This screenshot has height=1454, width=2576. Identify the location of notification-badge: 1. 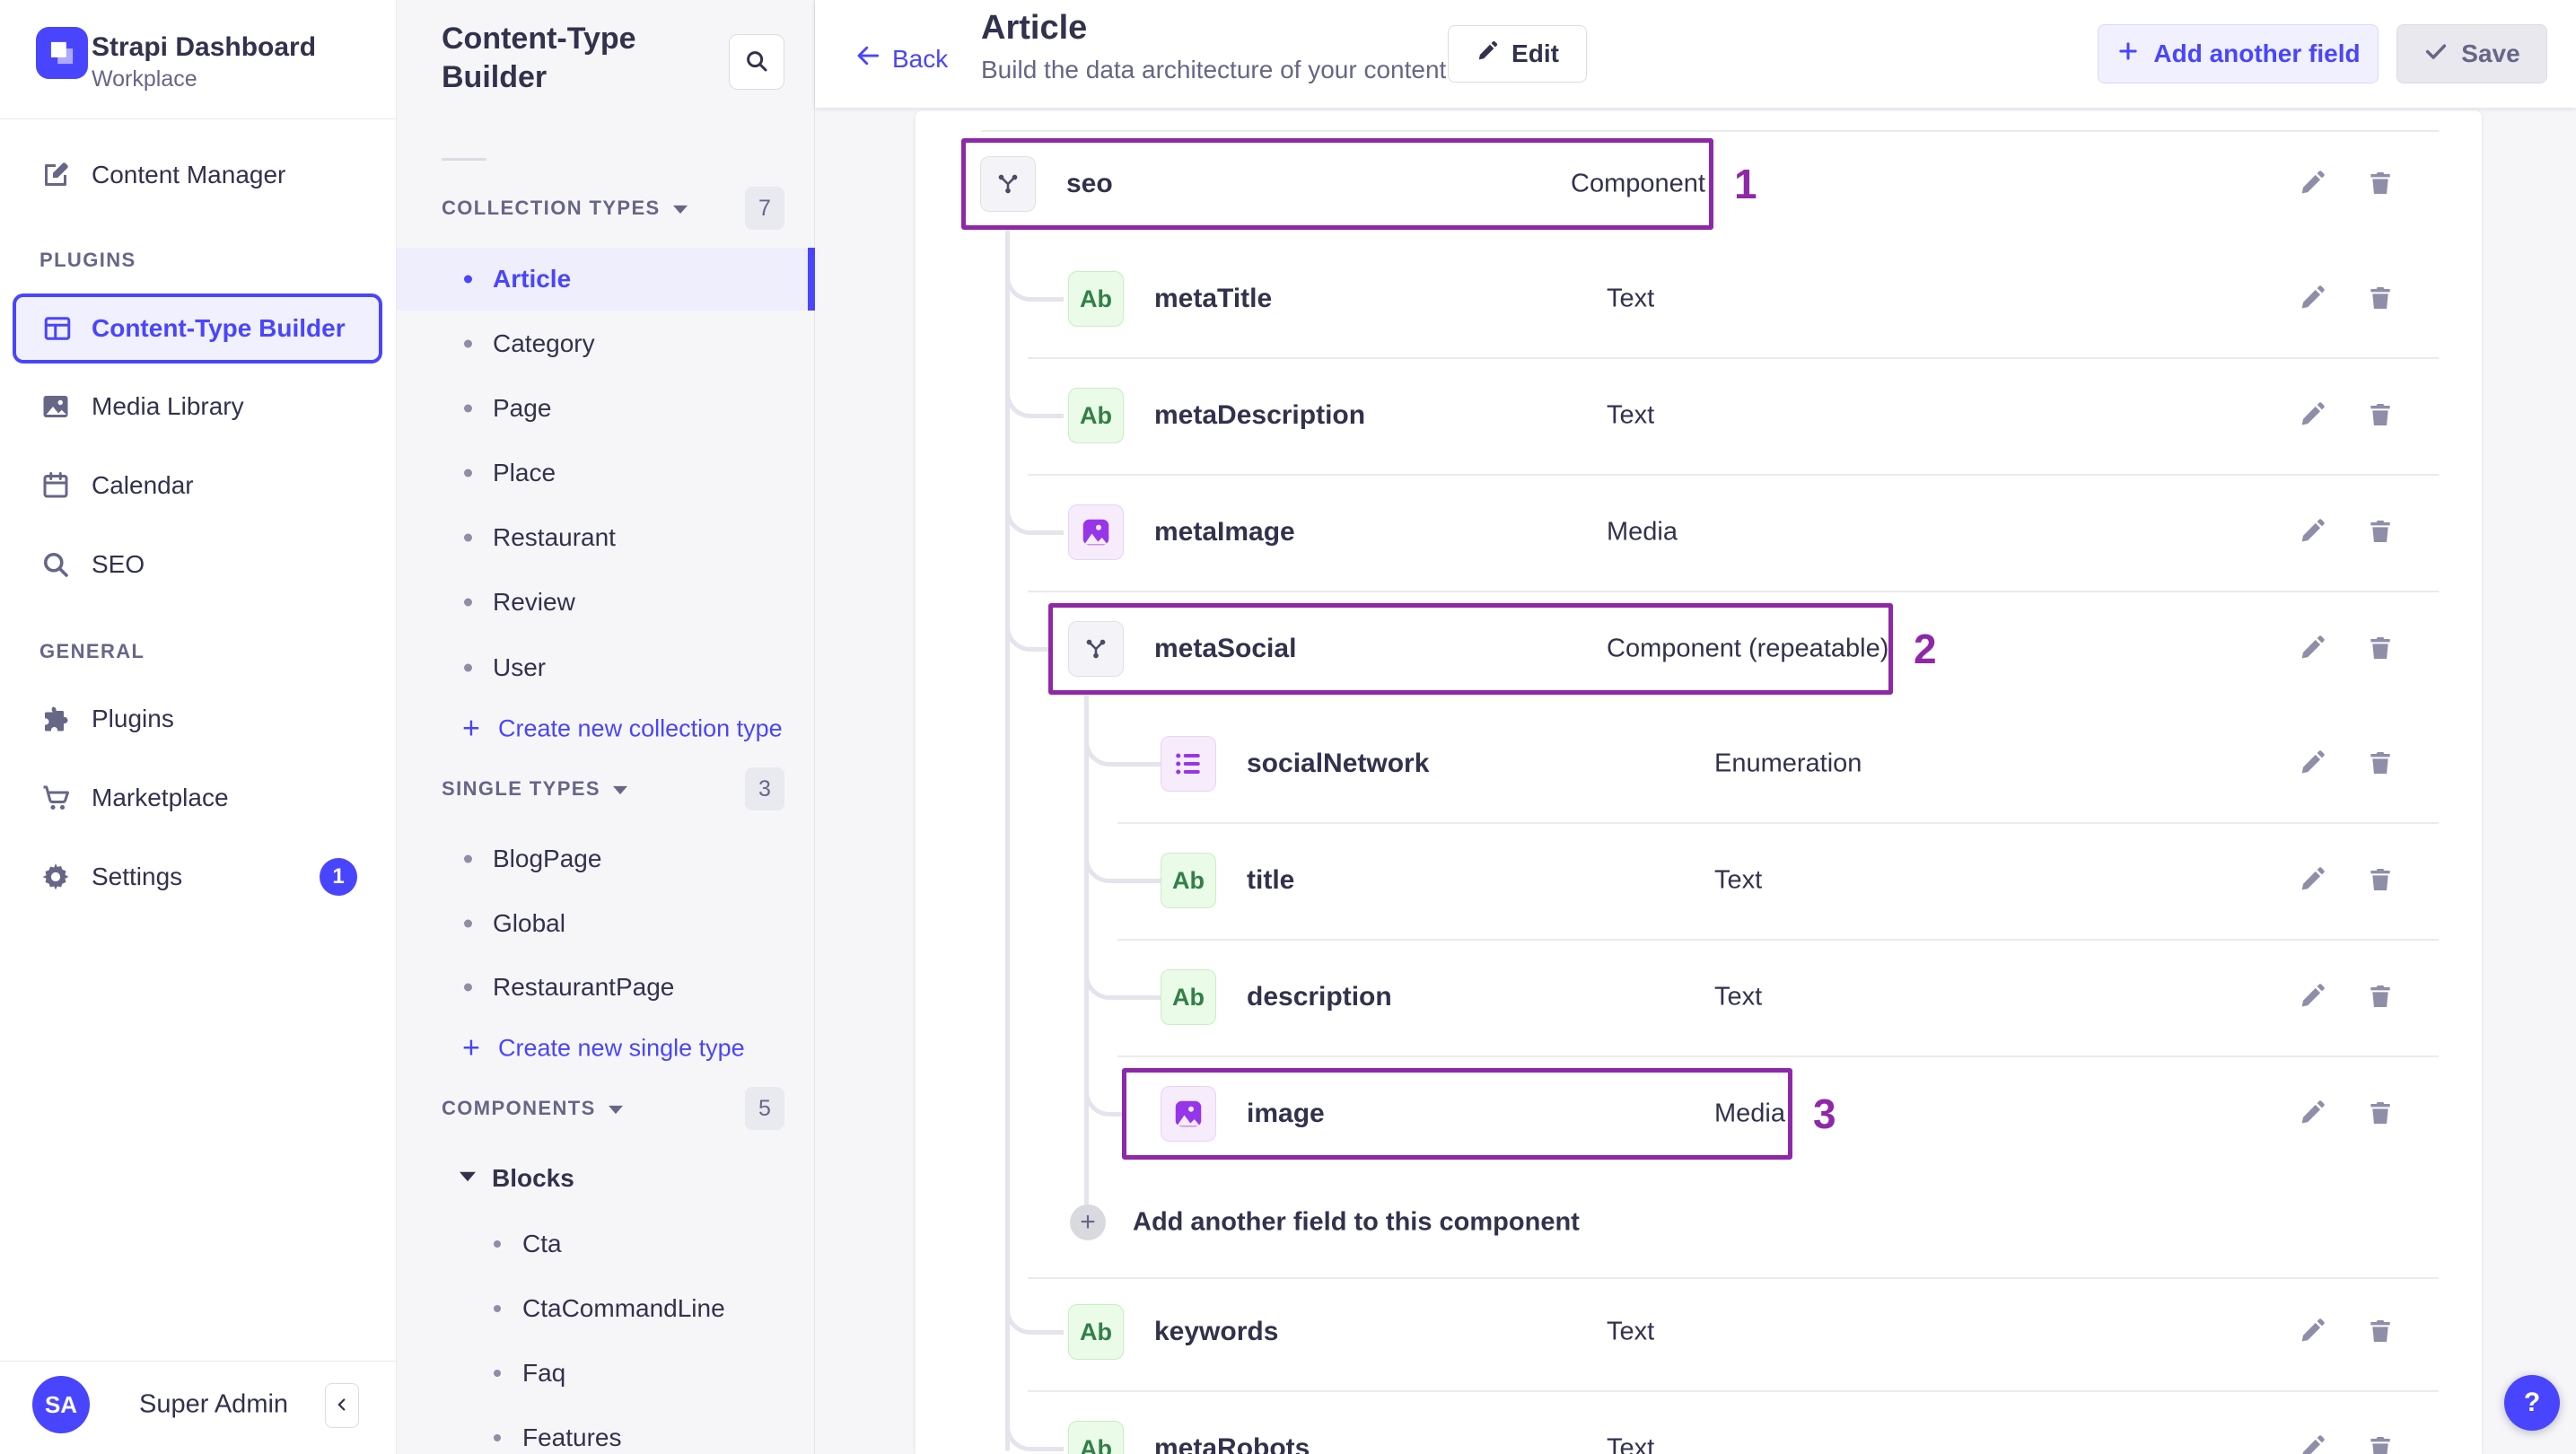
(338, 877).